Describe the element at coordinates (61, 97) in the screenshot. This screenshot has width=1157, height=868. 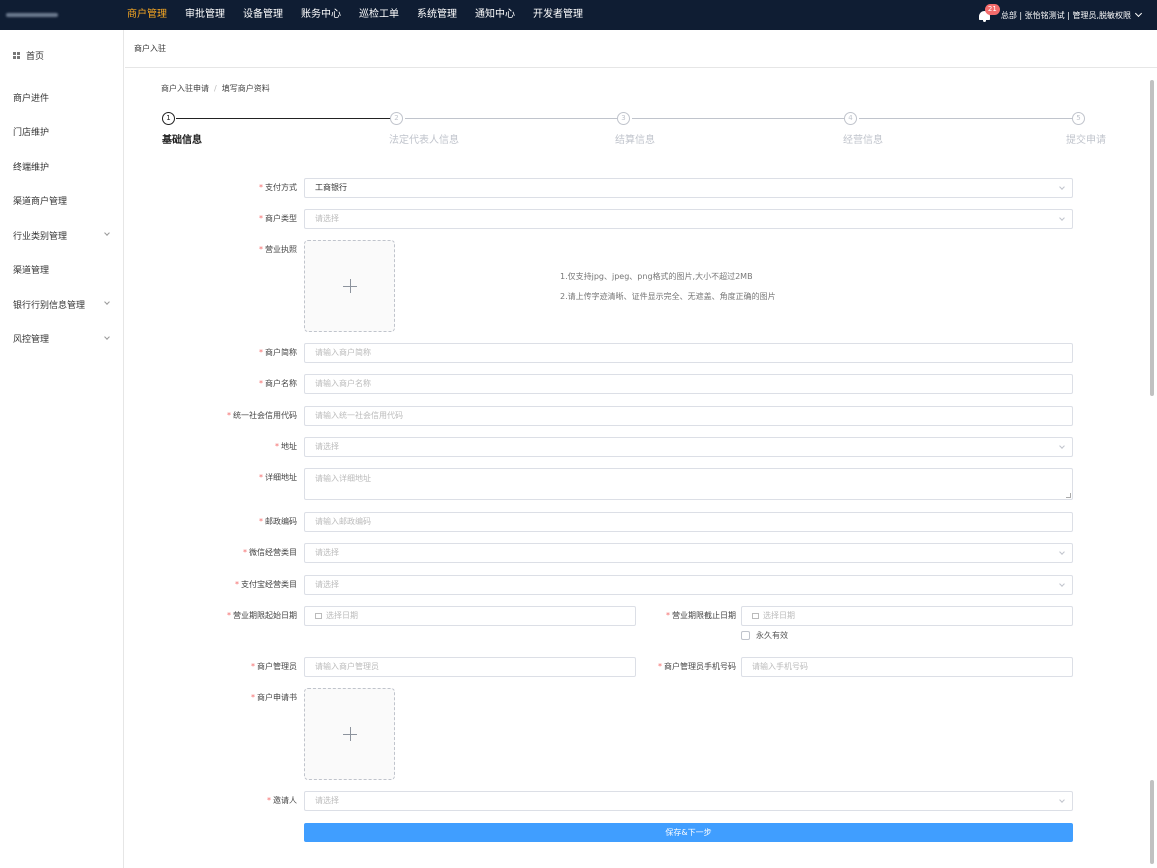
I see `sidebar-item-merchant-onboarding: 商户进件` at that location.